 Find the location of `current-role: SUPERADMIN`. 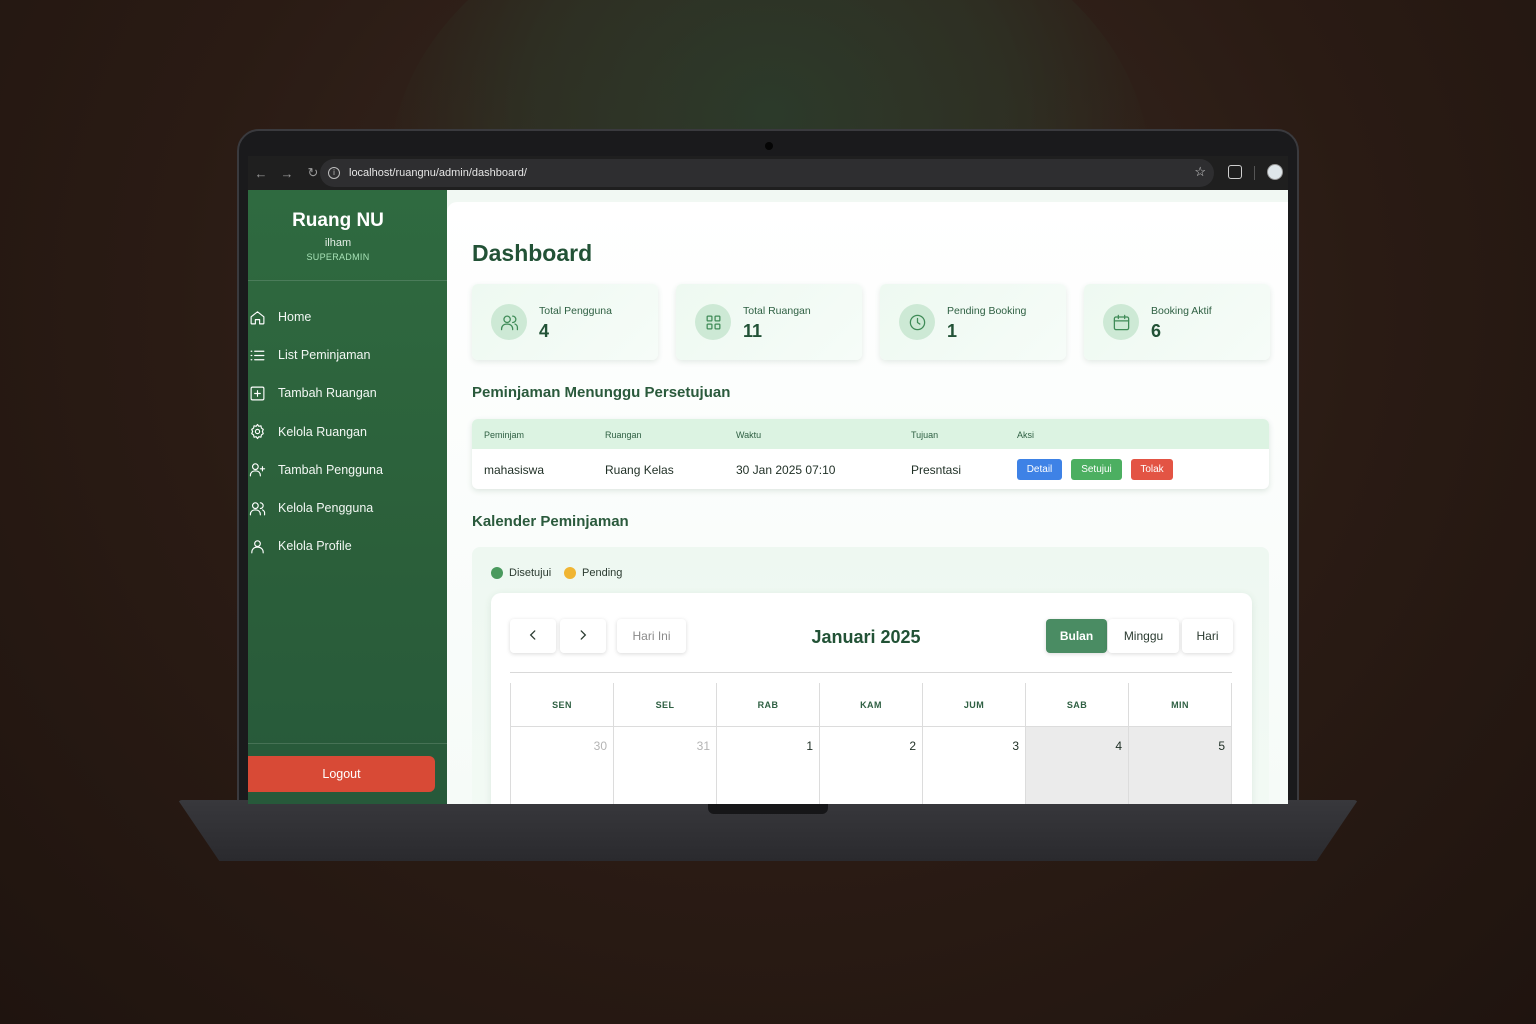

current-role: SUPERADMIN is located at coordinates (338, 257).